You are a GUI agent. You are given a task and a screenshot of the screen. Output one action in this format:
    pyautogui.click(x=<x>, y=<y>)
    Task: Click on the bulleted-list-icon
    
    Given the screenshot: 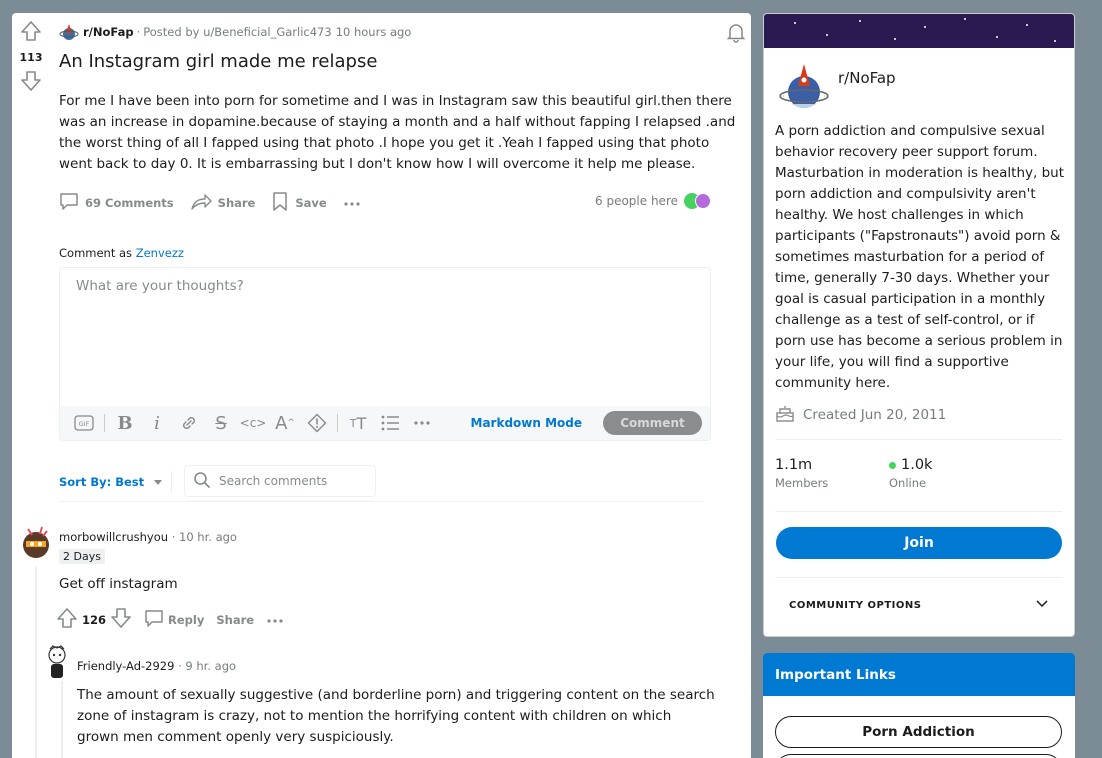 What is the action you would take?
    pyautogui.click(x=390, y=423)
    